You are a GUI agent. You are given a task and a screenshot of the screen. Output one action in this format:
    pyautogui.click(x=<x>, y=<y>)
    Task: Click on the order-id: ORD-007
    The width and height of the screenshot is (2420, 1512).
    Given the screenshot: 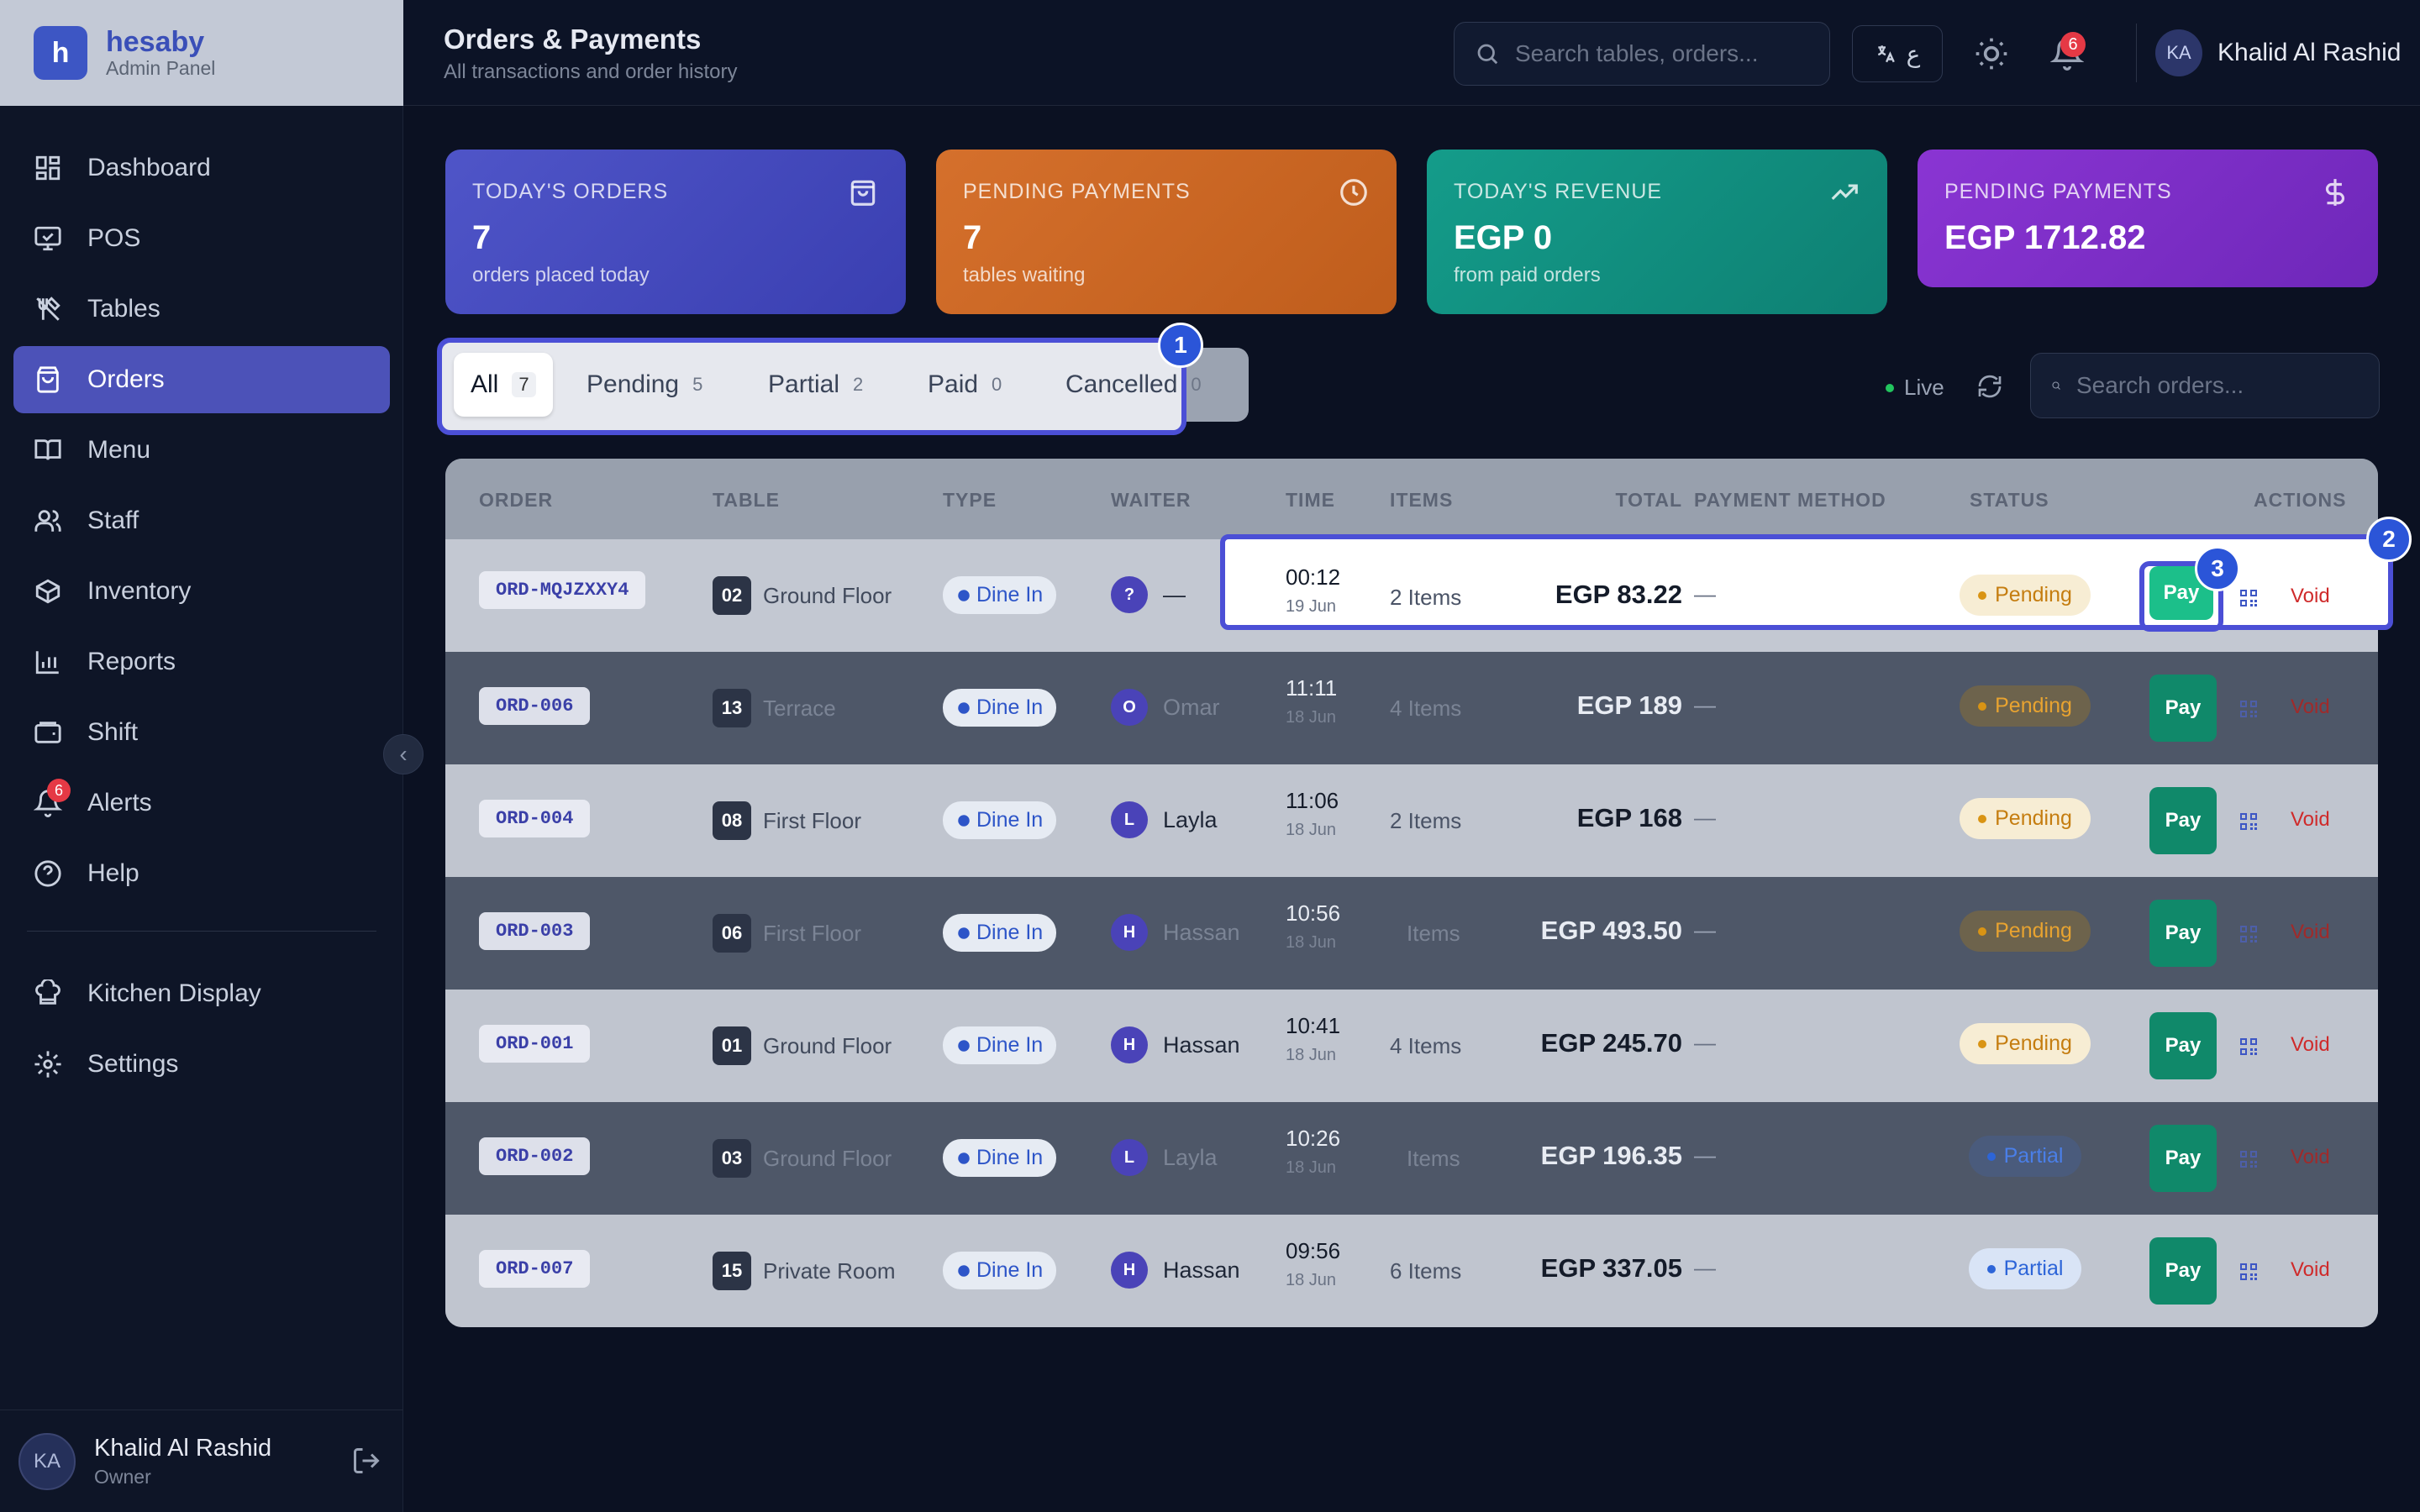 What is the action you would take?
    pyautogui.click(x=535, y=1269)
    